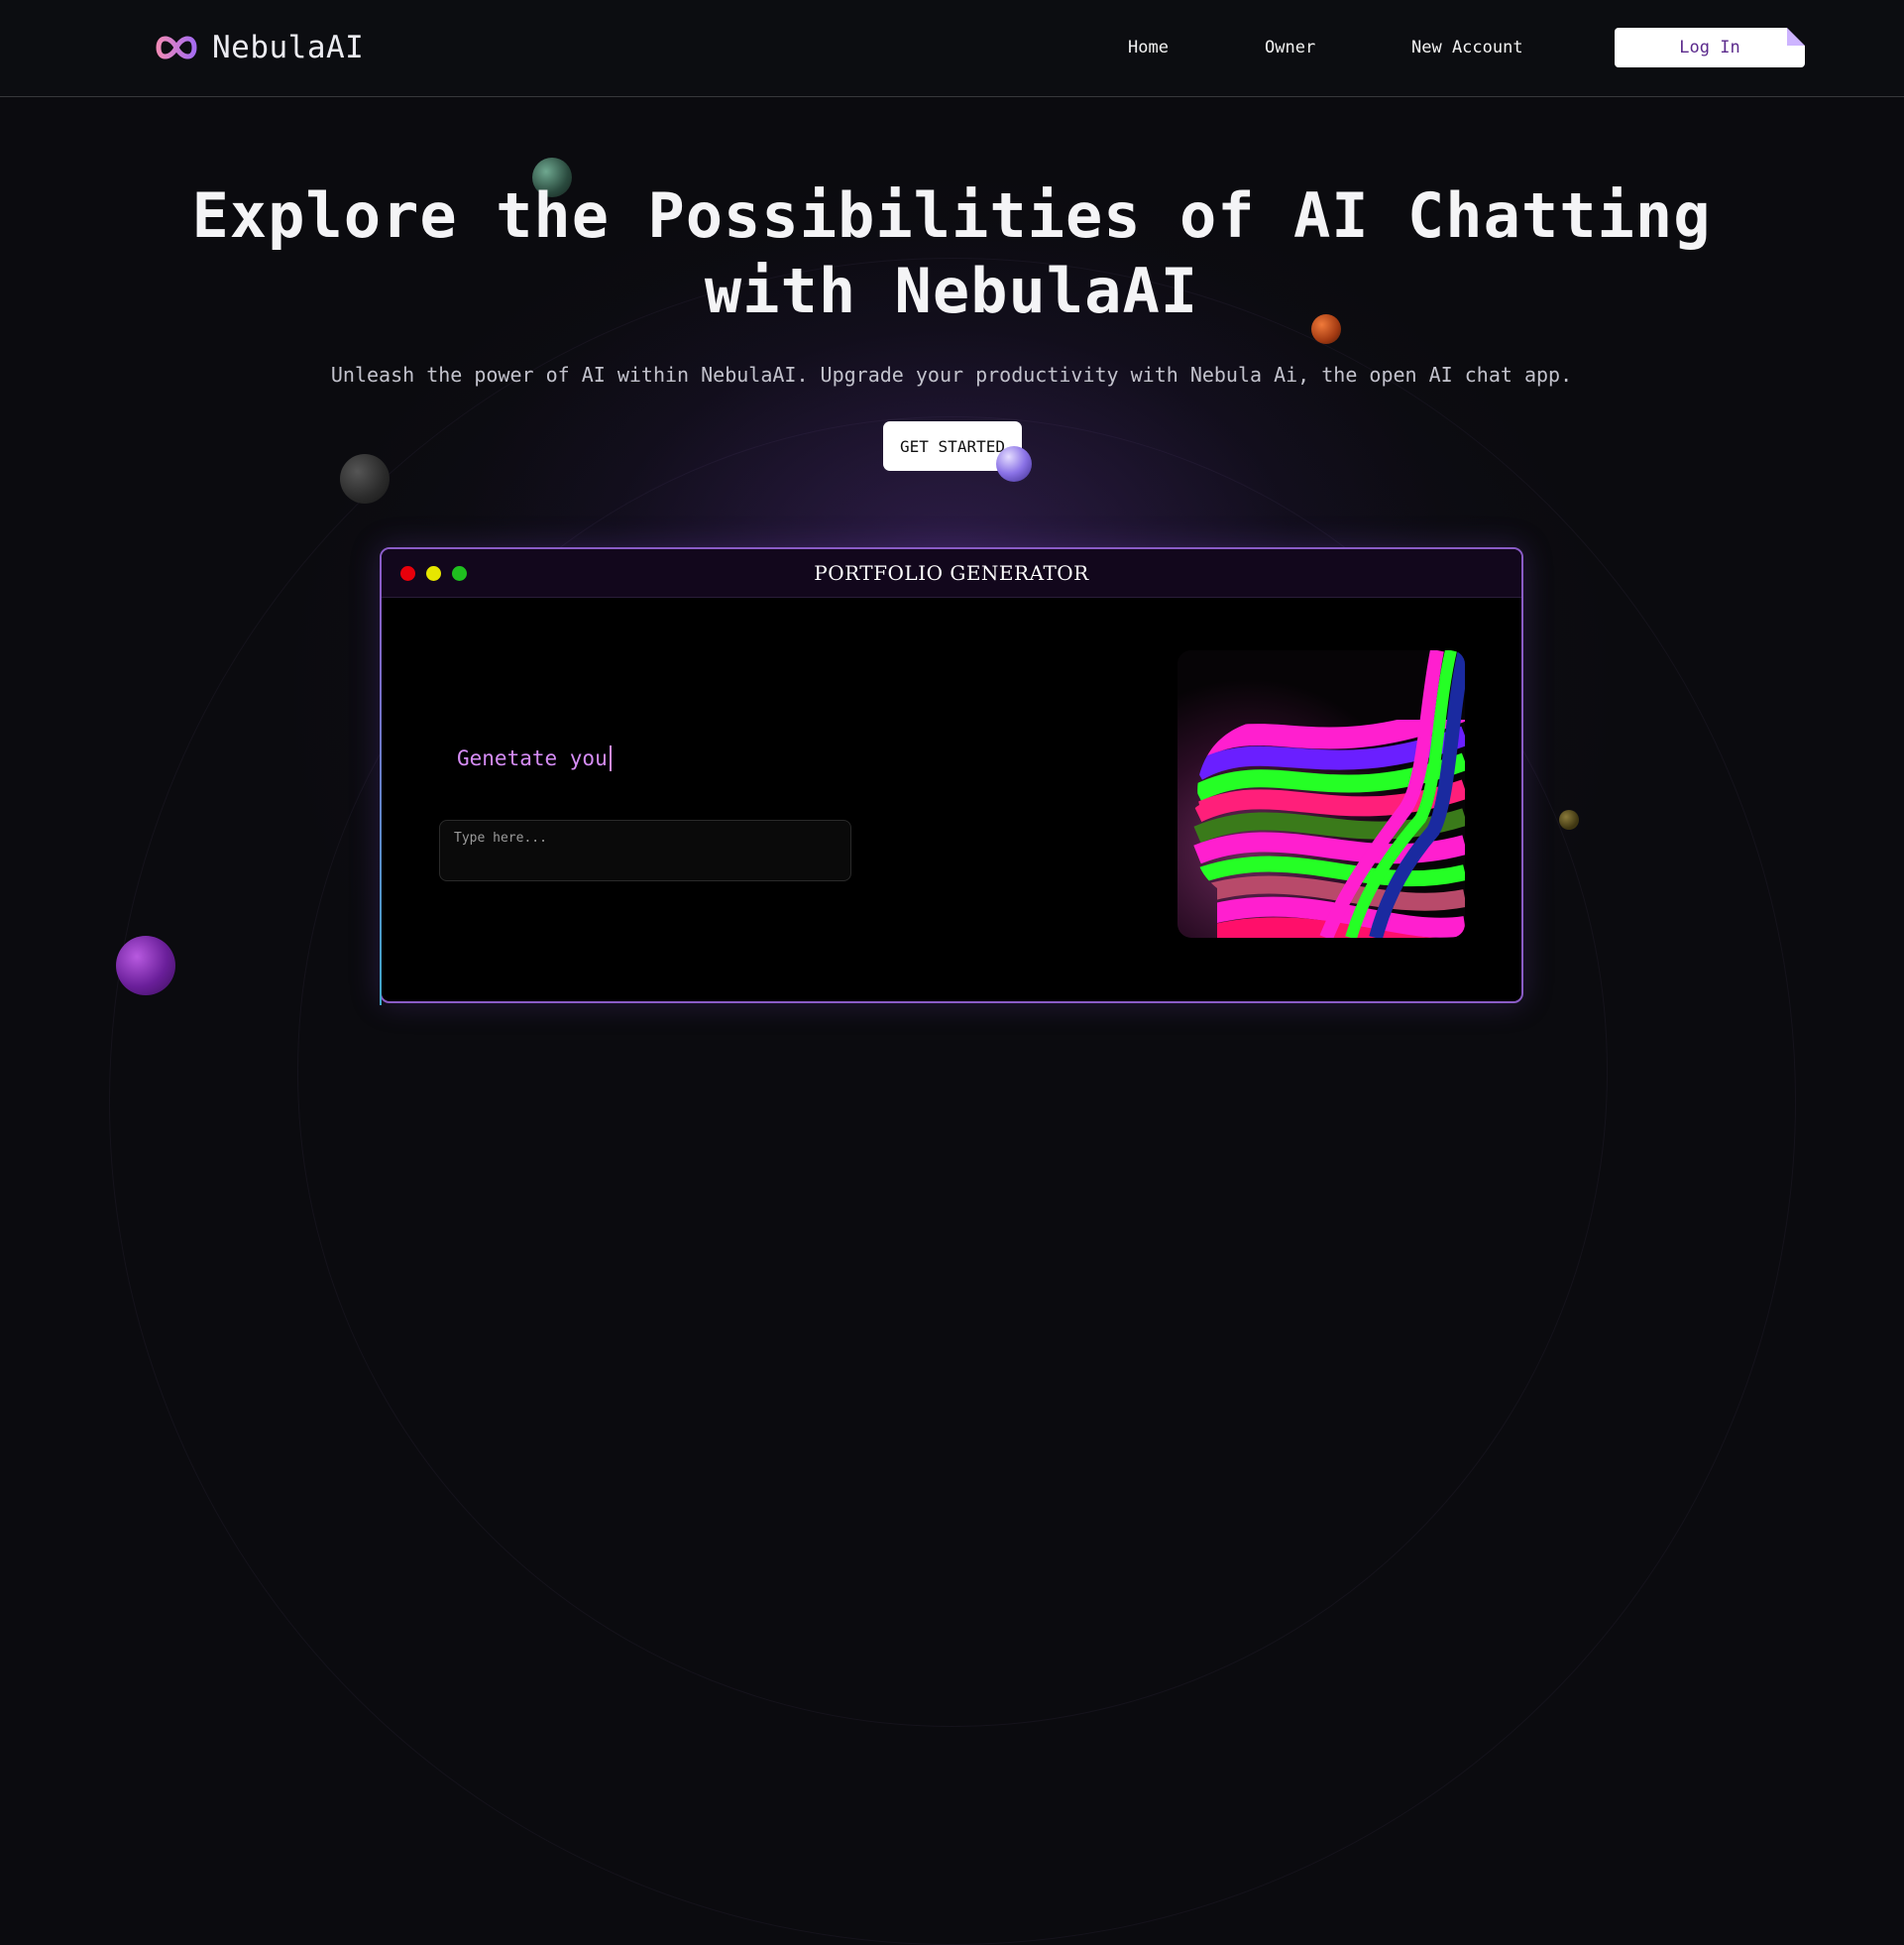  I want to click on portfolio-generator-window: PORTFOLIO GENERATOR Genetate you, so click(951, 776).